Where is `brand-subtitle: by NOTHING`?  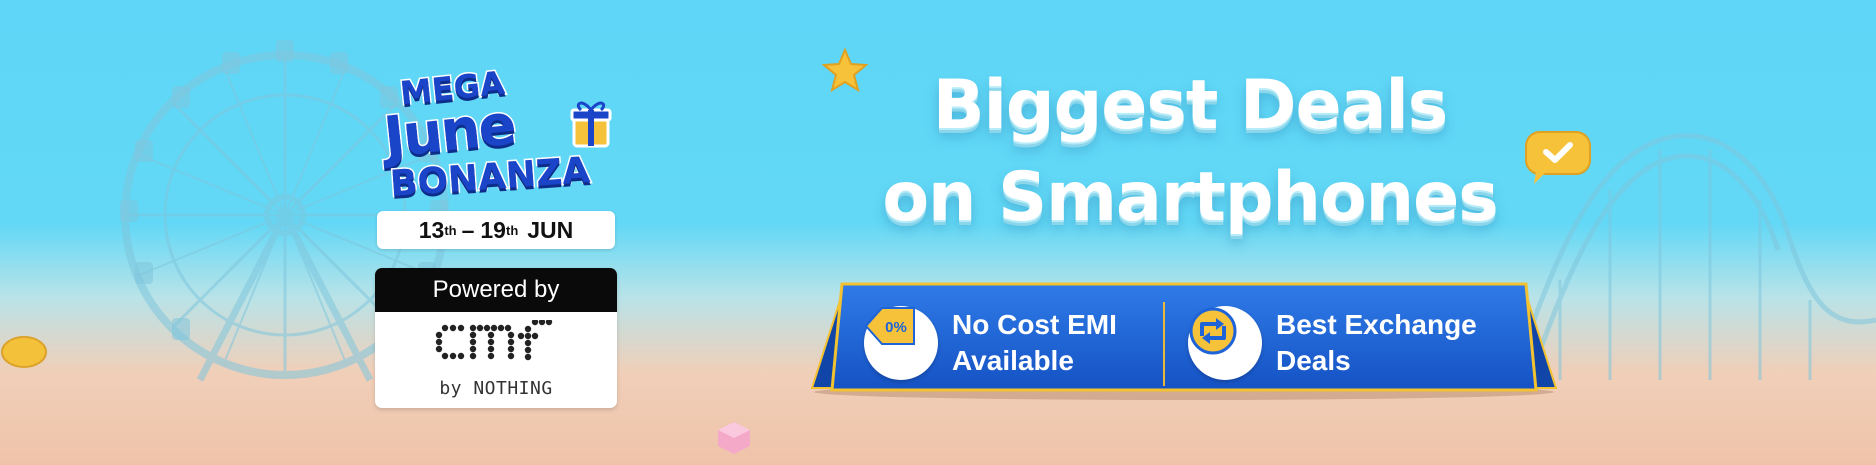 brand-subtitle: by NOTHING is located at coordinates (496, 388).